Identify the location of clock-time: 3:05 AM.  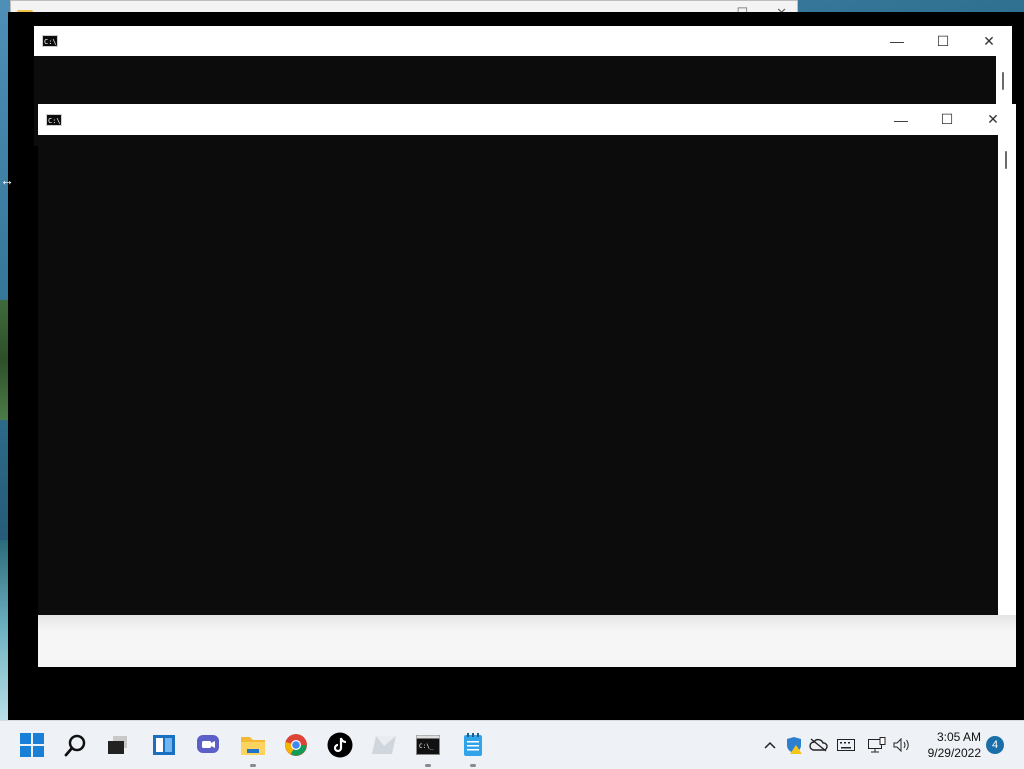
(958, 737).